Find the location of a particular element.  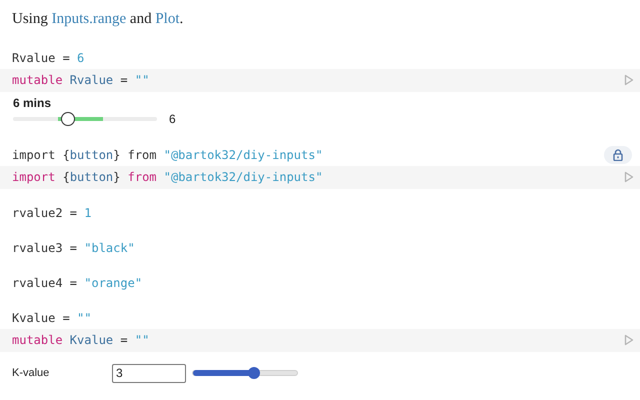

code-text: mutable Rvalue = "" is located at coordinates (81, 80).